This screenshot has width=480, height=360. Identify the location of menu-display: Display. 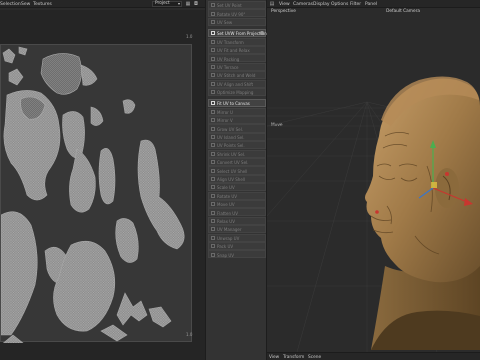
(321, 4).